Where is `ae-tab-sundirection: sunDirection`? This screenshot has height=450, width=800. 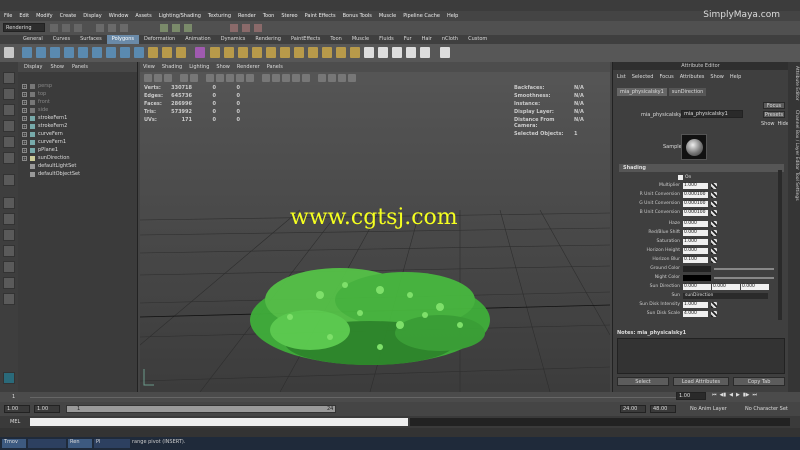
ae-tab-sundirection: sunDirection is located at coordinates (687, 92).